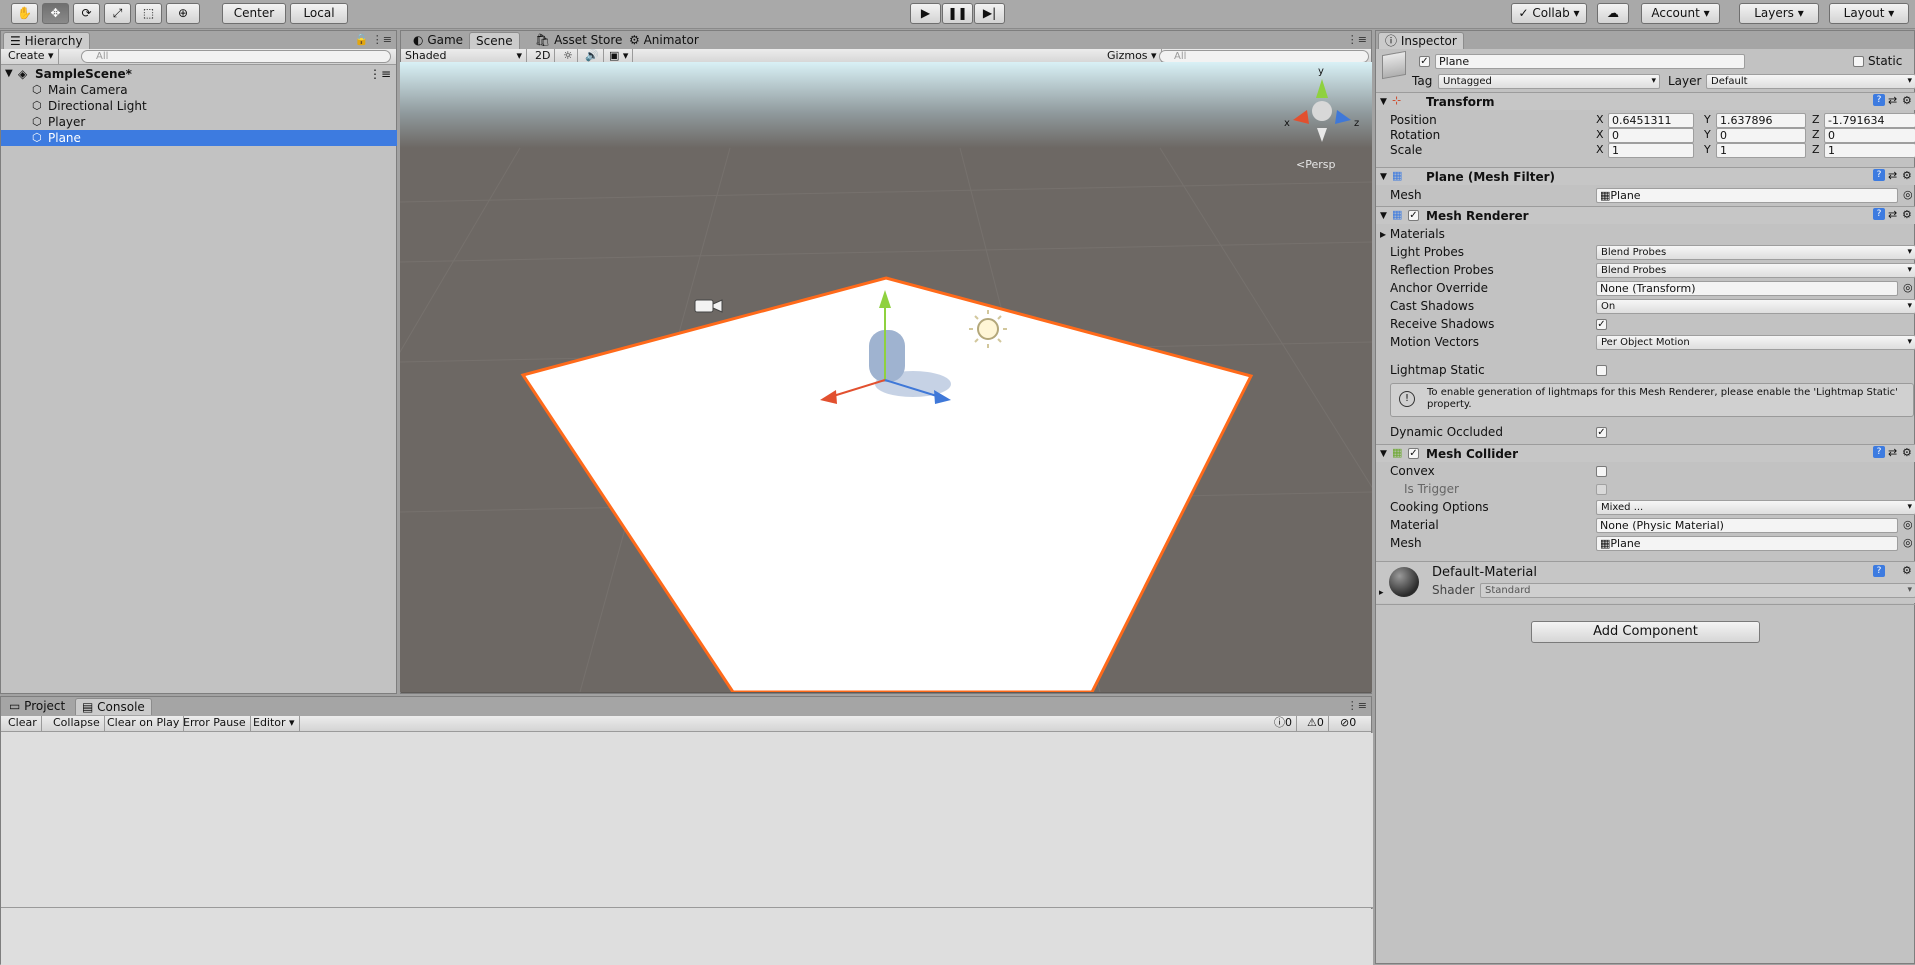  What do you see at coordinates (77, 723) in the screenshot?
I see `collapse-button: Collapse` at bounding box center [77, 723].